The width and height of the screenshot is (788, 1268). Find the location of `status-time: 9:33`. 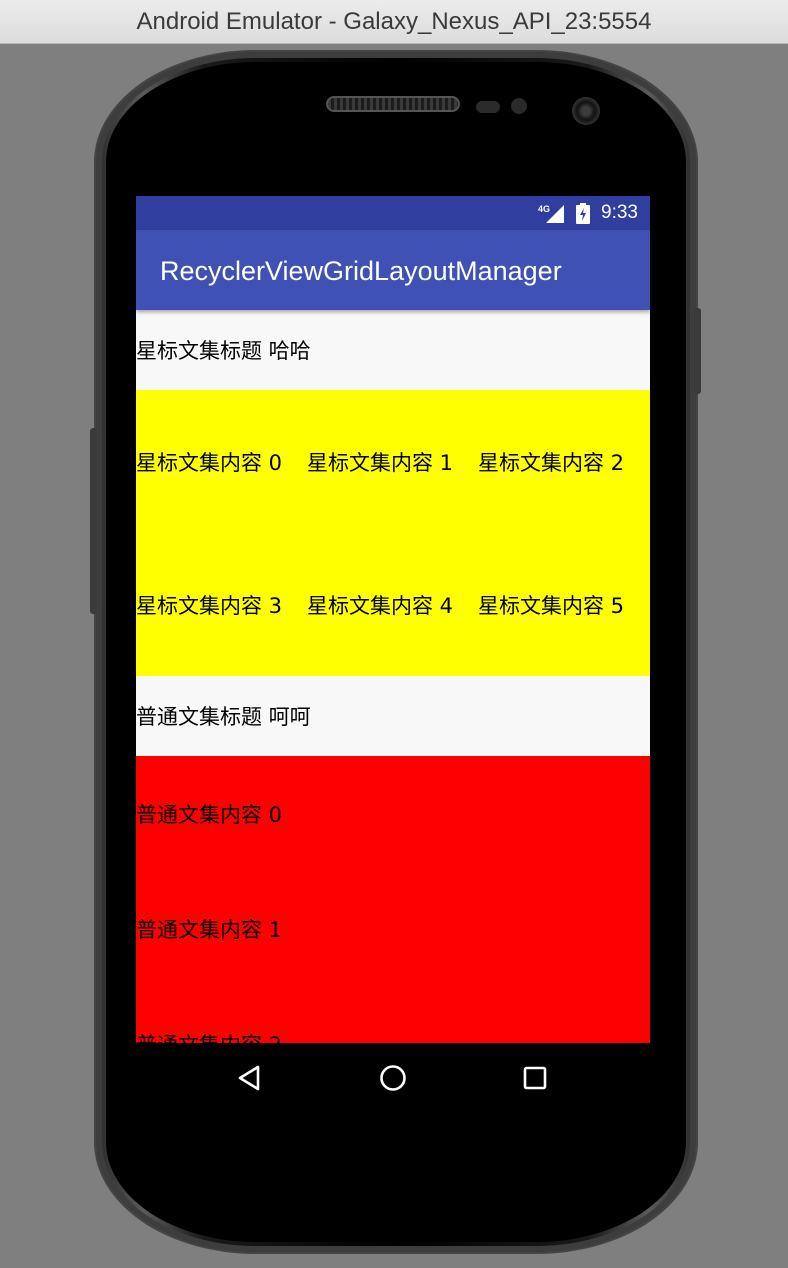

status-time: 9:33 is located at coordinates (619, 212).